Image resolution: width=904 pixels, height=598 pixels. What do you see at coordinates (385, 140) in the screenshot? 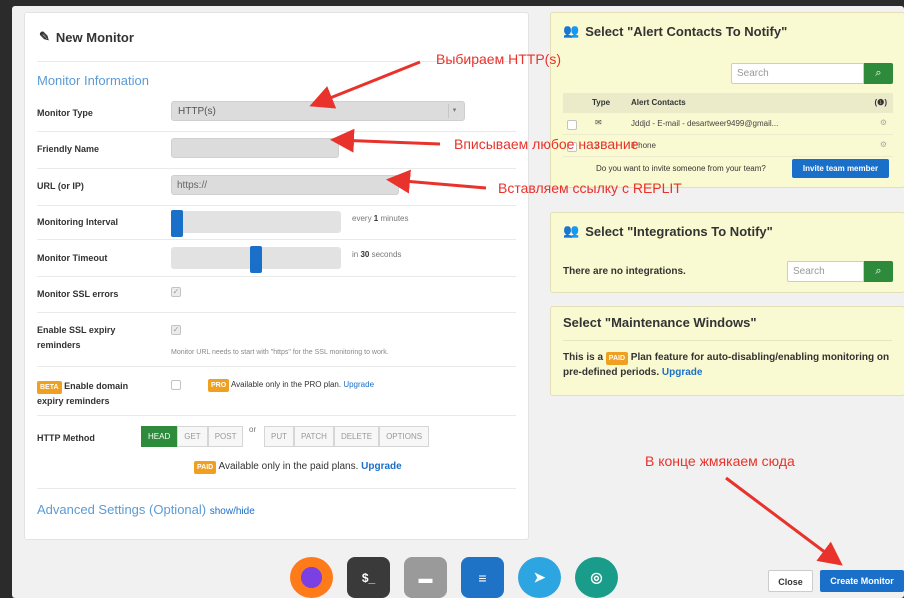
I see `arrow-name` at bounding box center [385, 140].